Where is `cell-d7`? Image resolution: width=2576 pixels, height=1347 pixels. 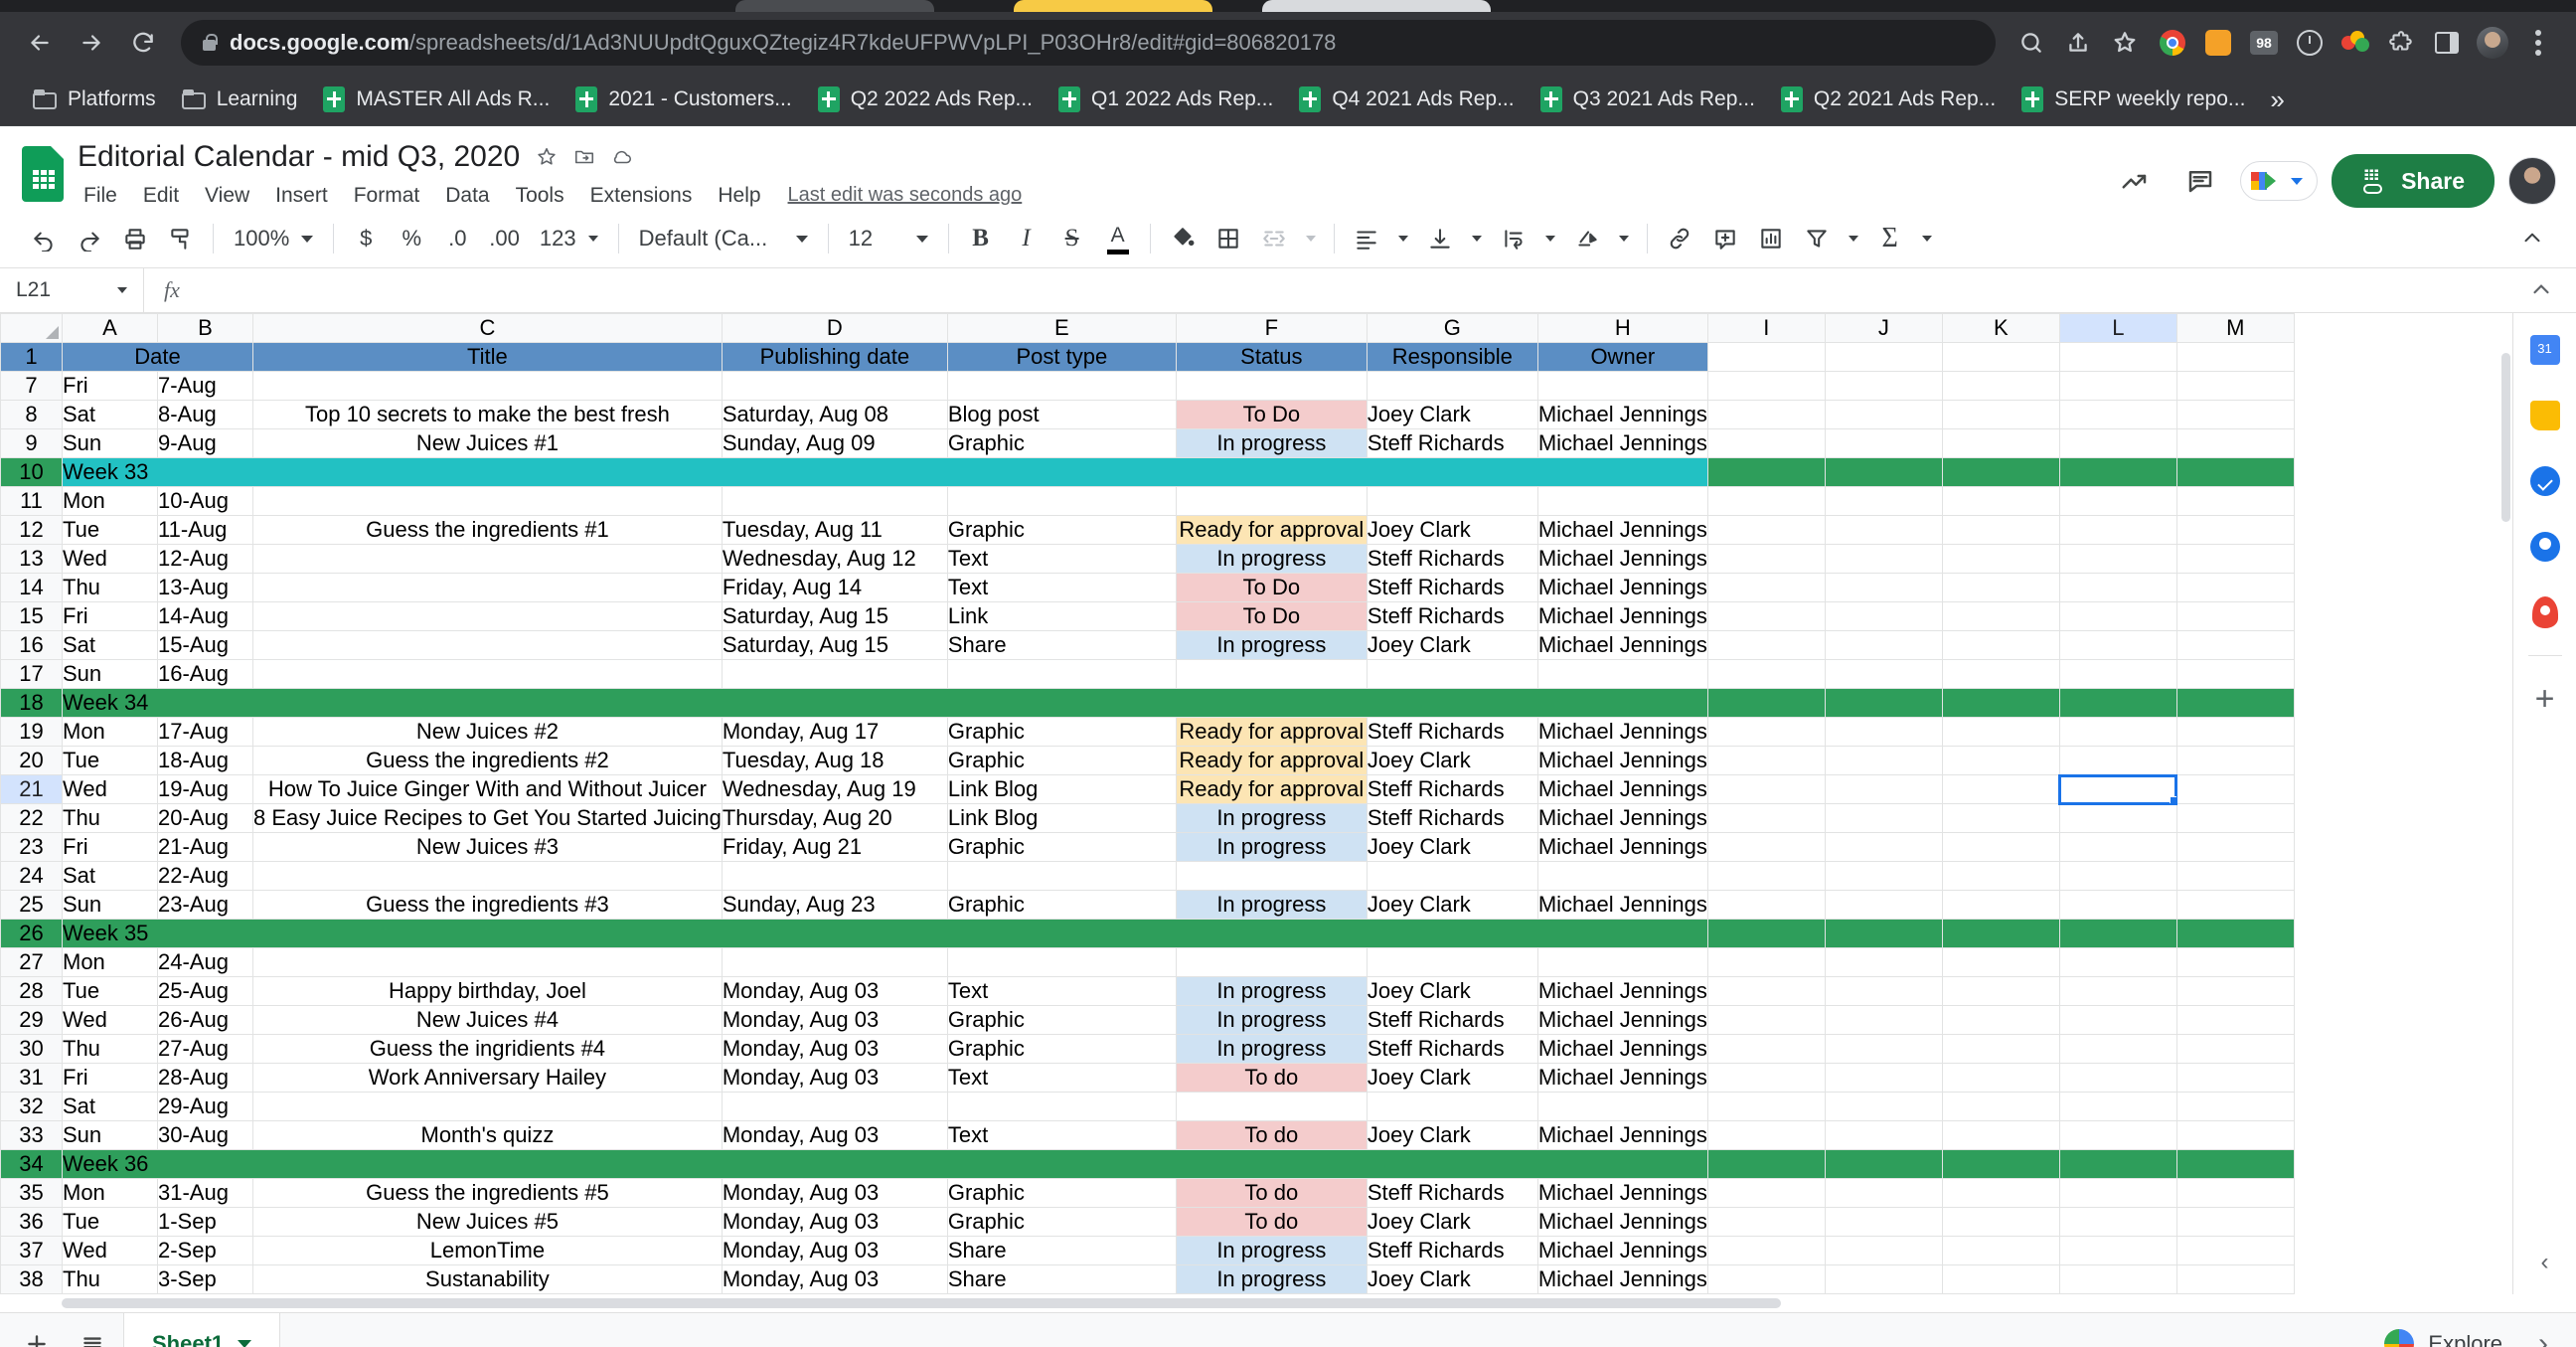 cell-d7 is located at coordinates (834, 386).